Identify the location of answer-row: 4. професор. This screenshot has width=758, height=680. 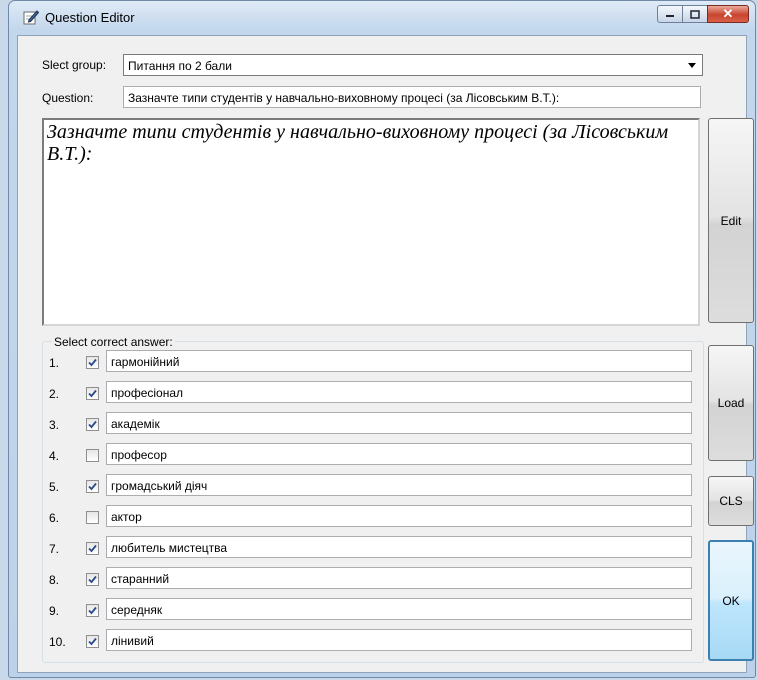
(372, 455).